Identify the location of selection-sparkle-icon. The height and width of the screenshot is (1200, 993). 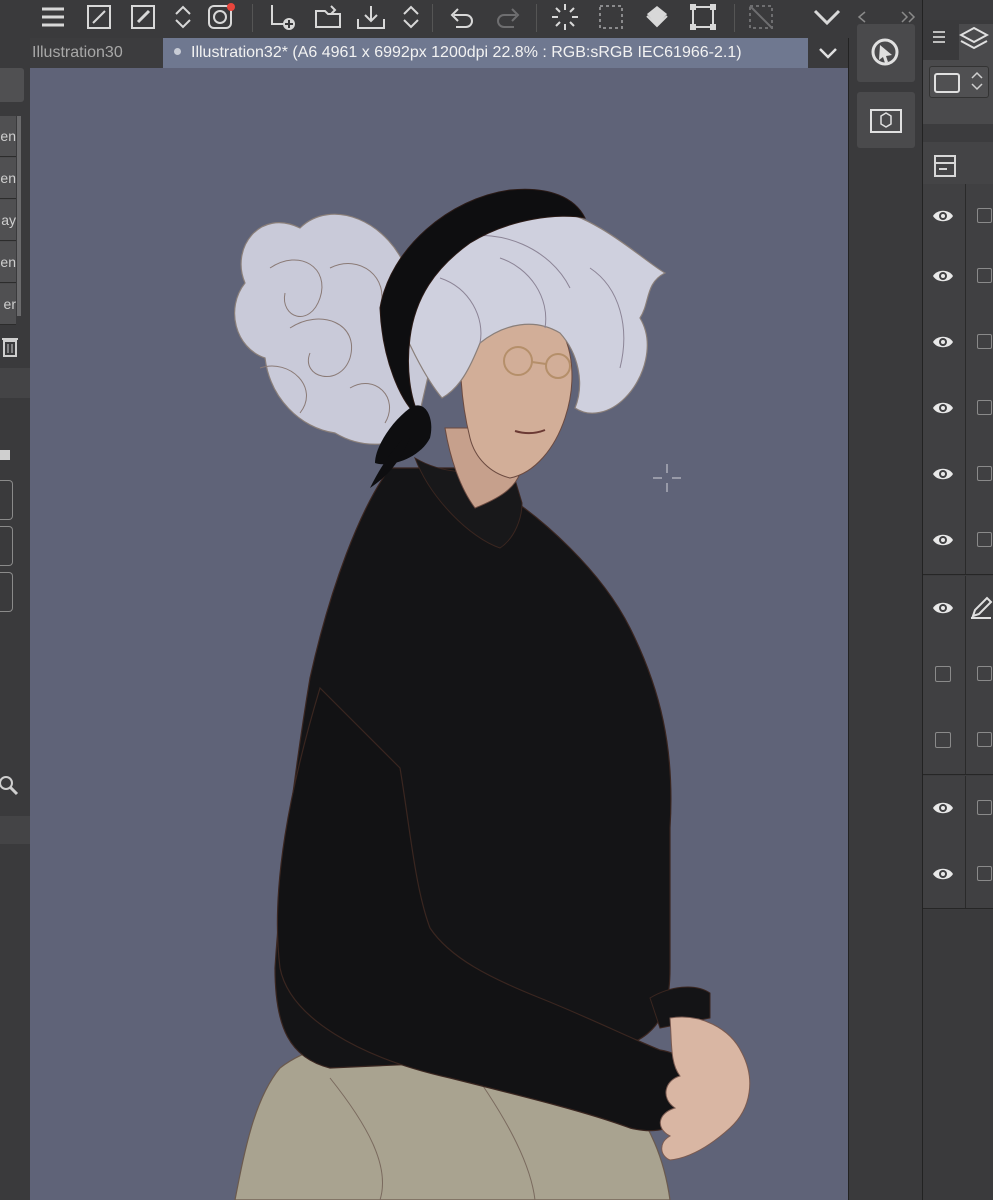
(565, 17).